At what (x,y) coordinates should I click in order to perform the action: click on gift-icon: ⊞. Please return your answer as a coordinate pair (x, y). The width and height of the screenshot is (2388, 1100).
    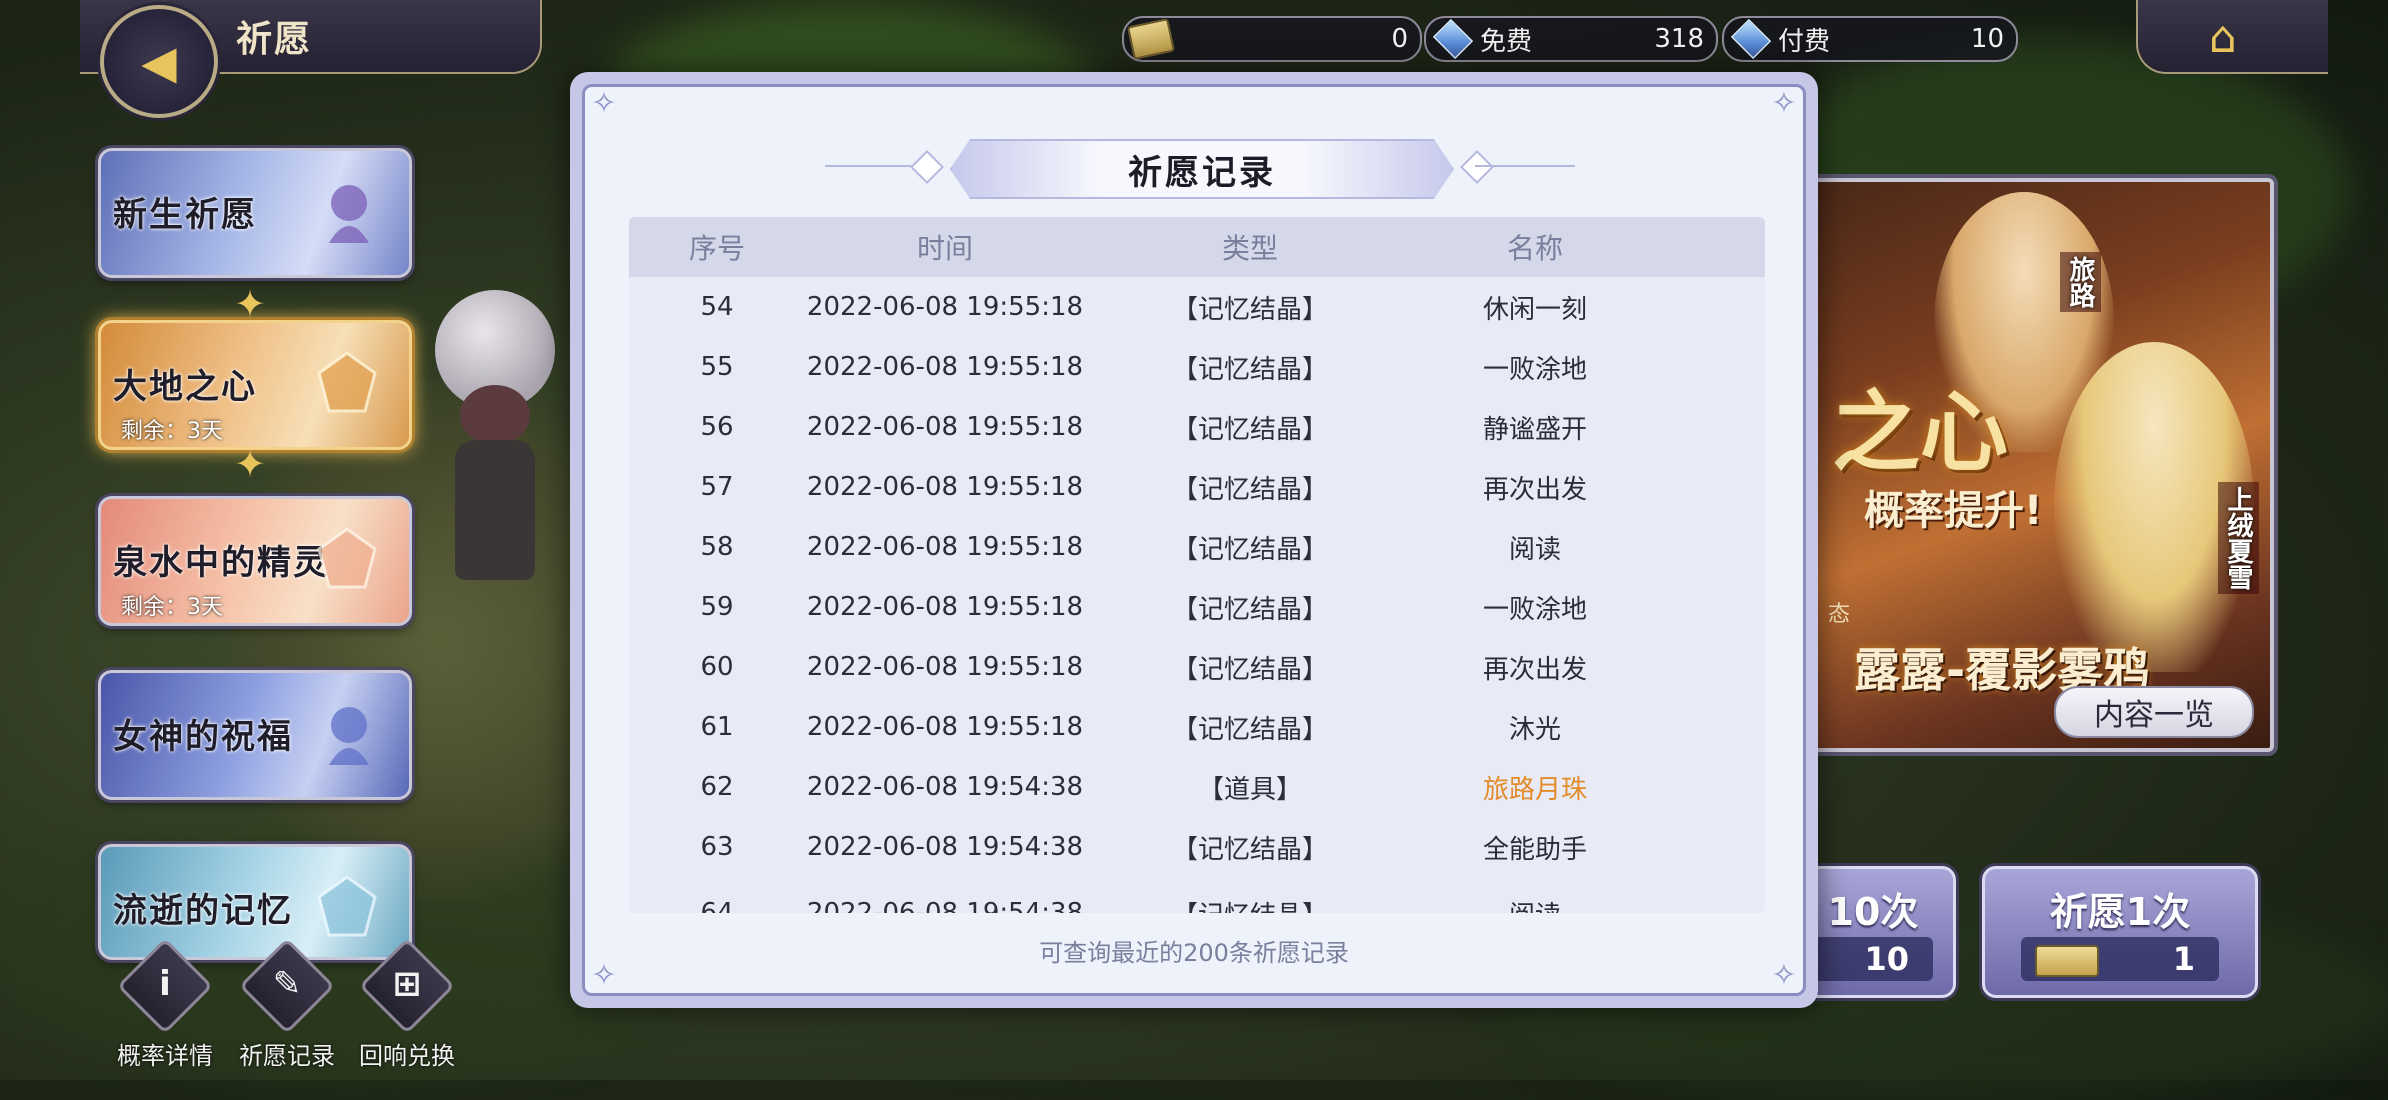
    Looking at the image, I should click on (407, 984).